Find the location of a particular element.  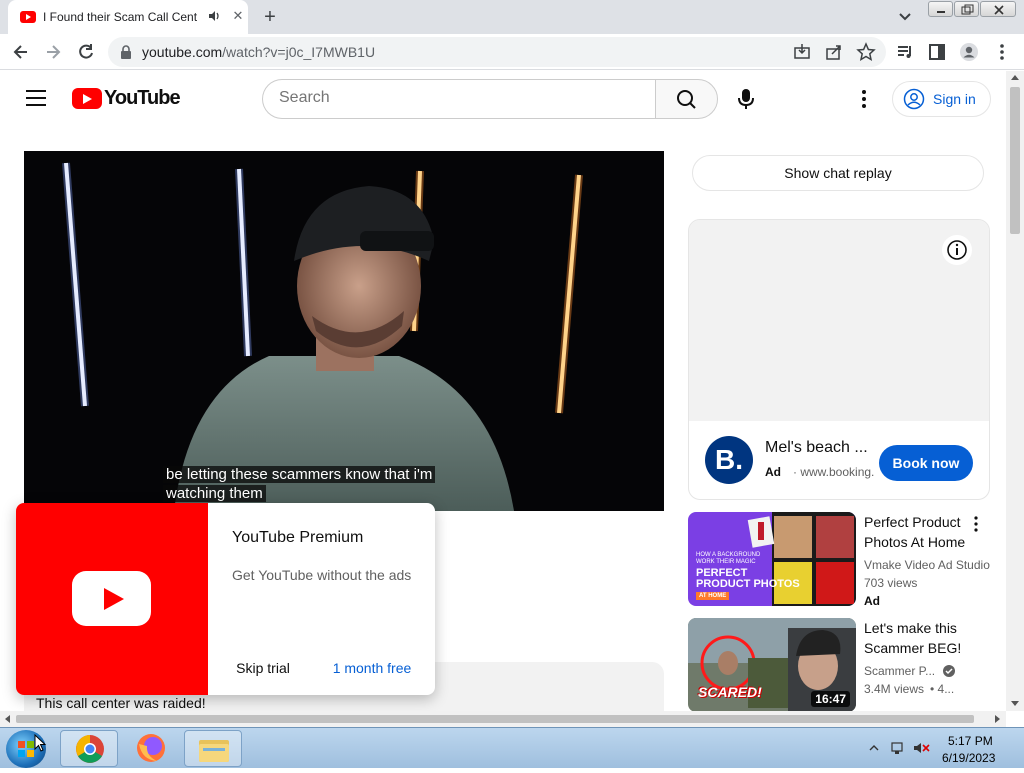

side-panel-icon is located at coordinates (937, 52).